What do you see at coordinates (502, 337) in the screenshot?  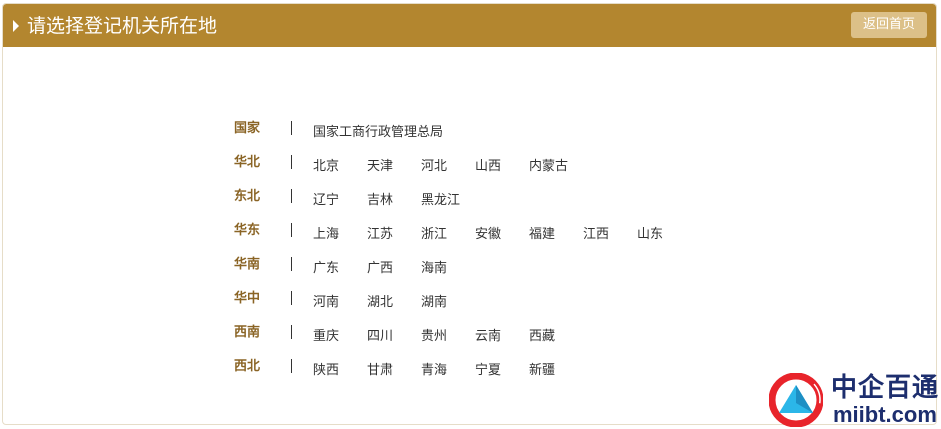 I see `region-link: 云南` at bounding box center [502, 337].